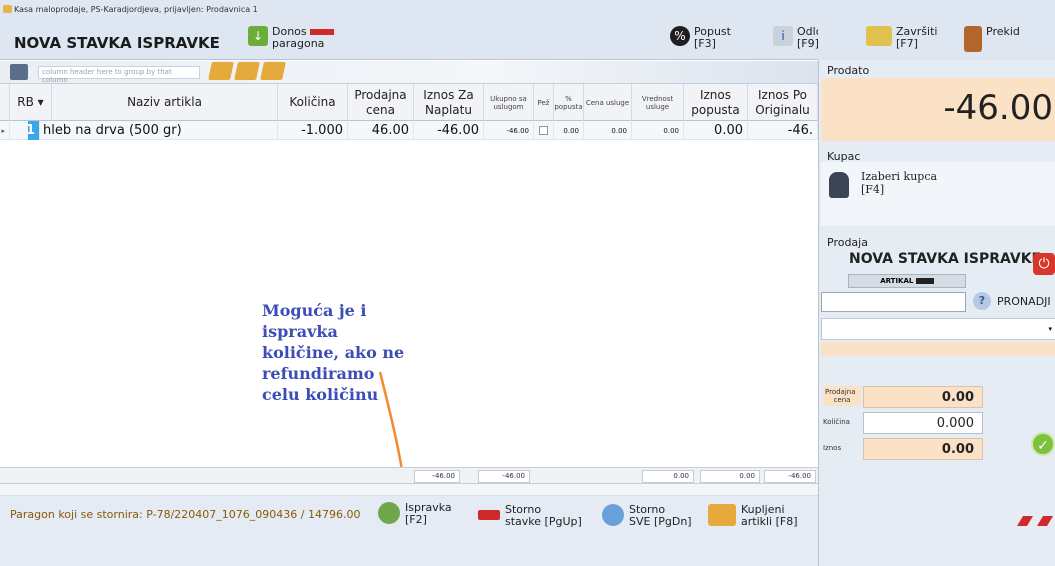  What do you see at coordinates (938, 349) in the screenshot?
I see `info-strip` at bounding box center [938, 349].